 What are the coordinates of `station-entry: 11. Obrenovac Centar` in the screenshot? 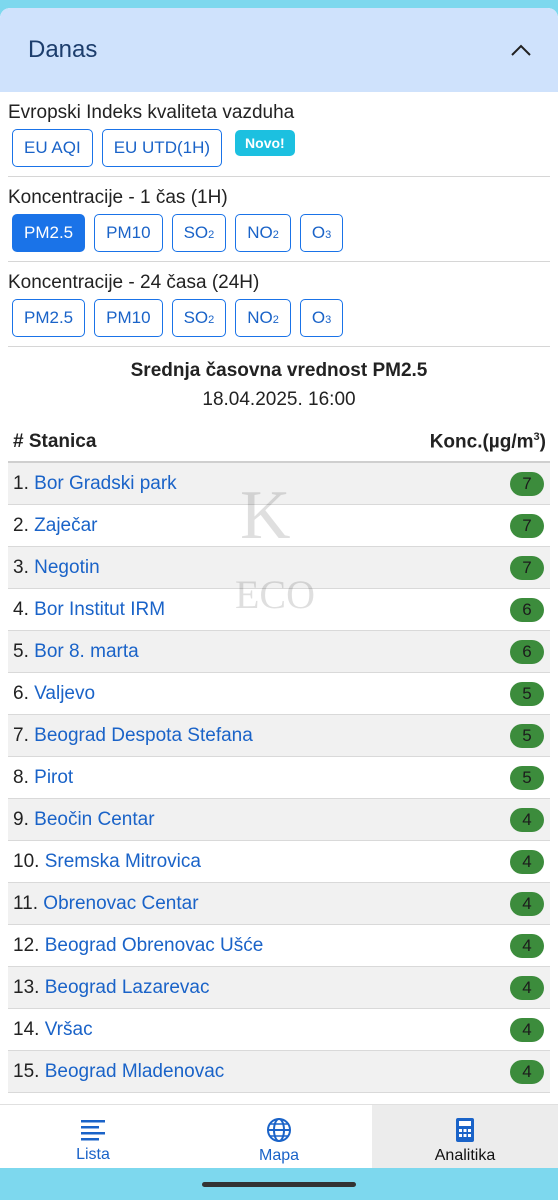 It's located at (106, 904).